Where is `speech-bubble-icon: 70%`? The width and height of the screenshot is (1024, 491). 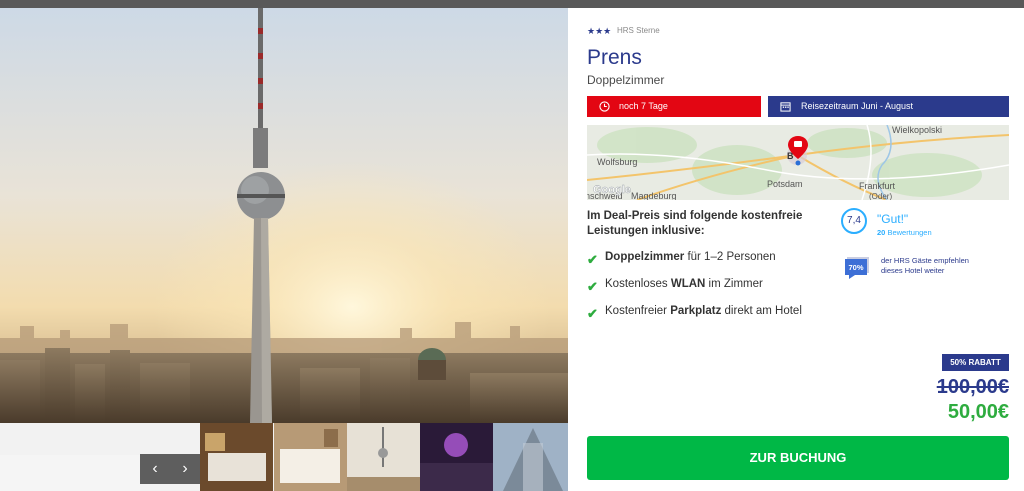
speech-bubble-icon: 70% is located at coordinates (857, 268).